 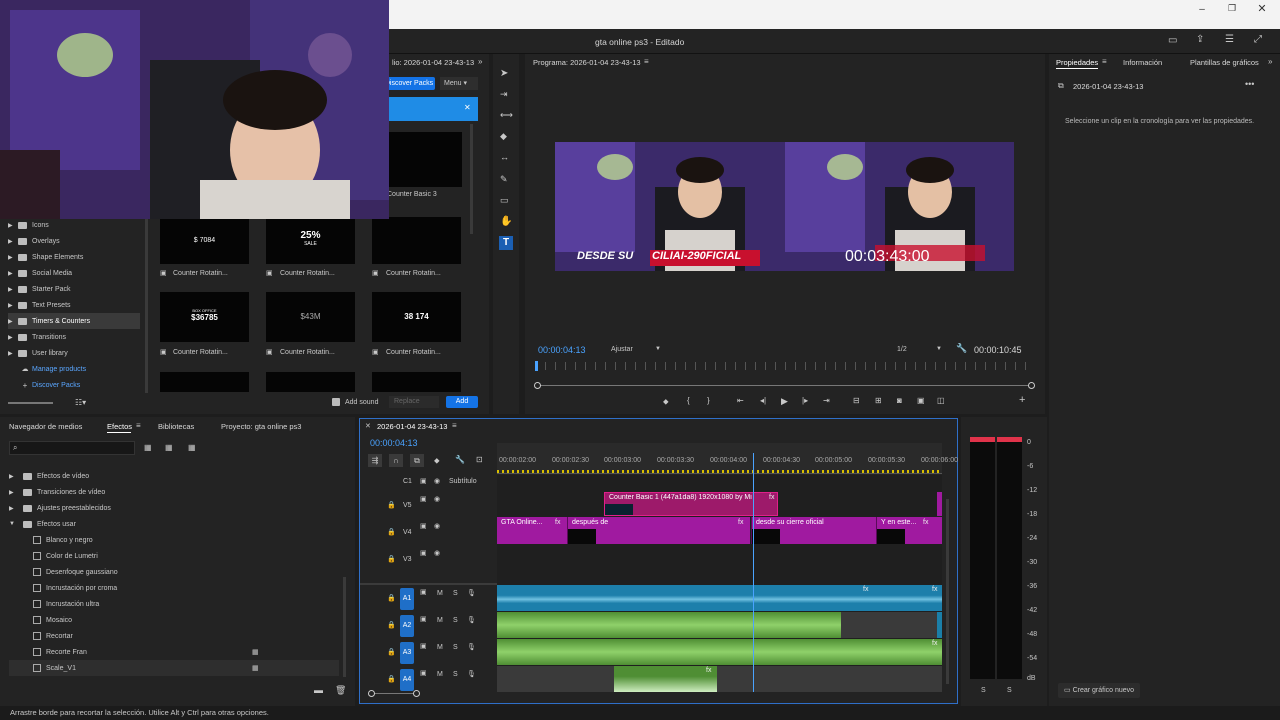 I want to click on add-button-icon: +, so click(x=1022, y=400).